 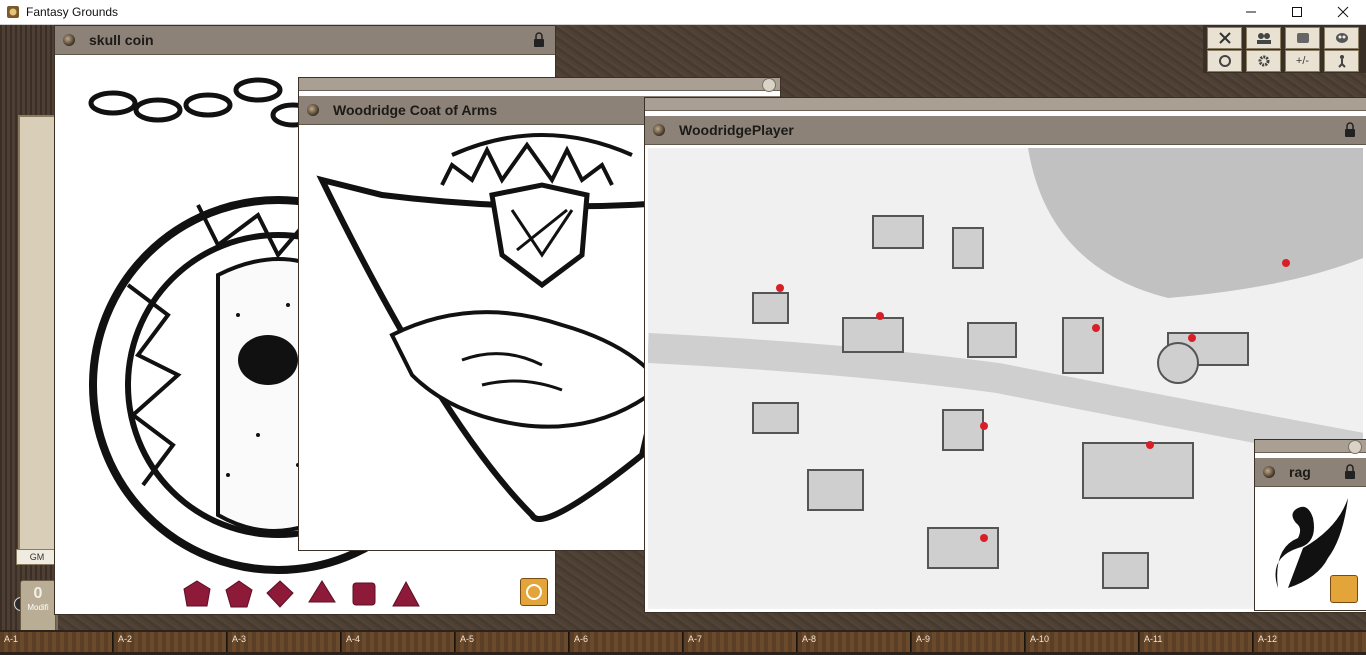 I want to click on gear-icon, so click(x=1263, y=61).